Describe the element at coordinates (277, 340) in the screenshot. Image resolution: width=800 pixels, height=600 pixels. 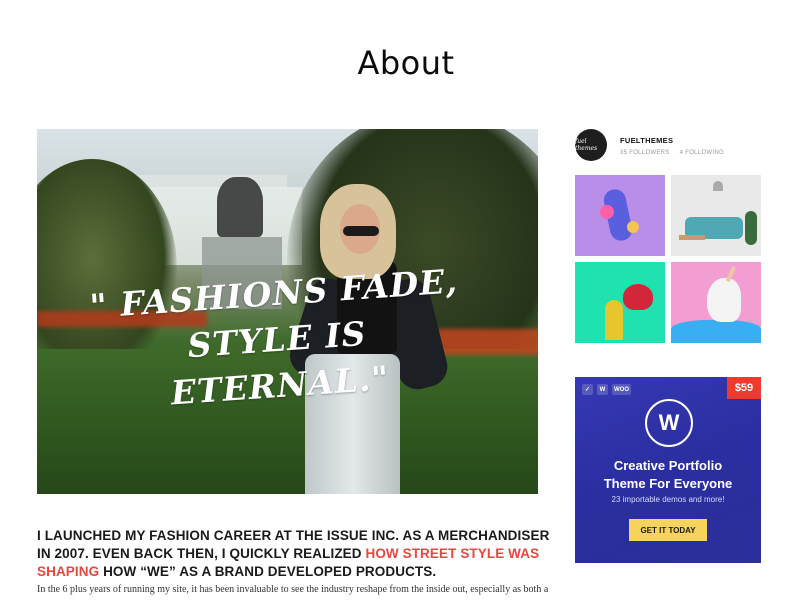
I see `hero-quote: " FASHIONS FADE, STYLE IS ETERNAL."` at that location.